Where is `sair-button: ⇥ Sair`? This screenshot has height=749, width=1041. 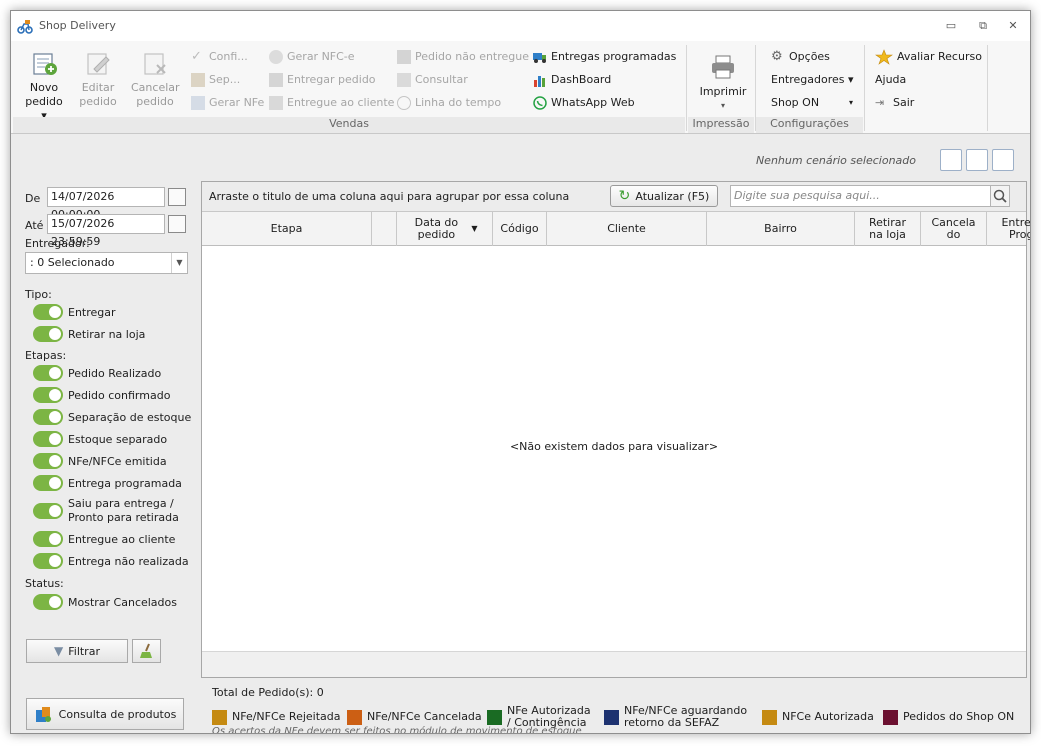 sair-button: ⇥ Sair is located at coordinates (894, 103).